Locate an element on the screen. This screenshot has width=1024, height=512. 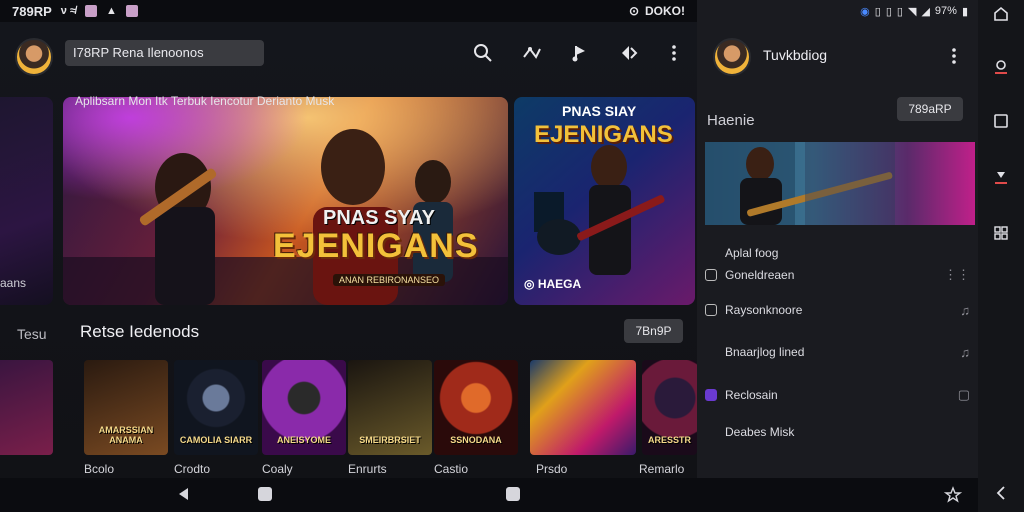
panel-list-item: Aplal foog is located at coordinates (837, 253).